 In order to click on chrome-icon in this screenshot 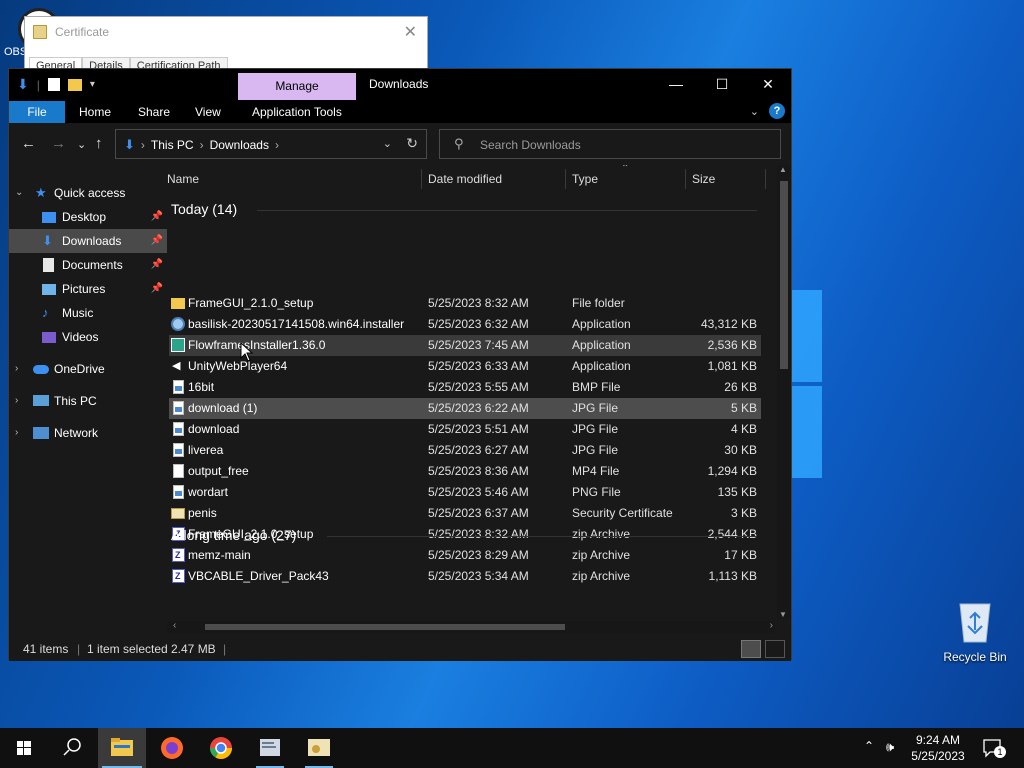, I will do `click(221, 748)`.